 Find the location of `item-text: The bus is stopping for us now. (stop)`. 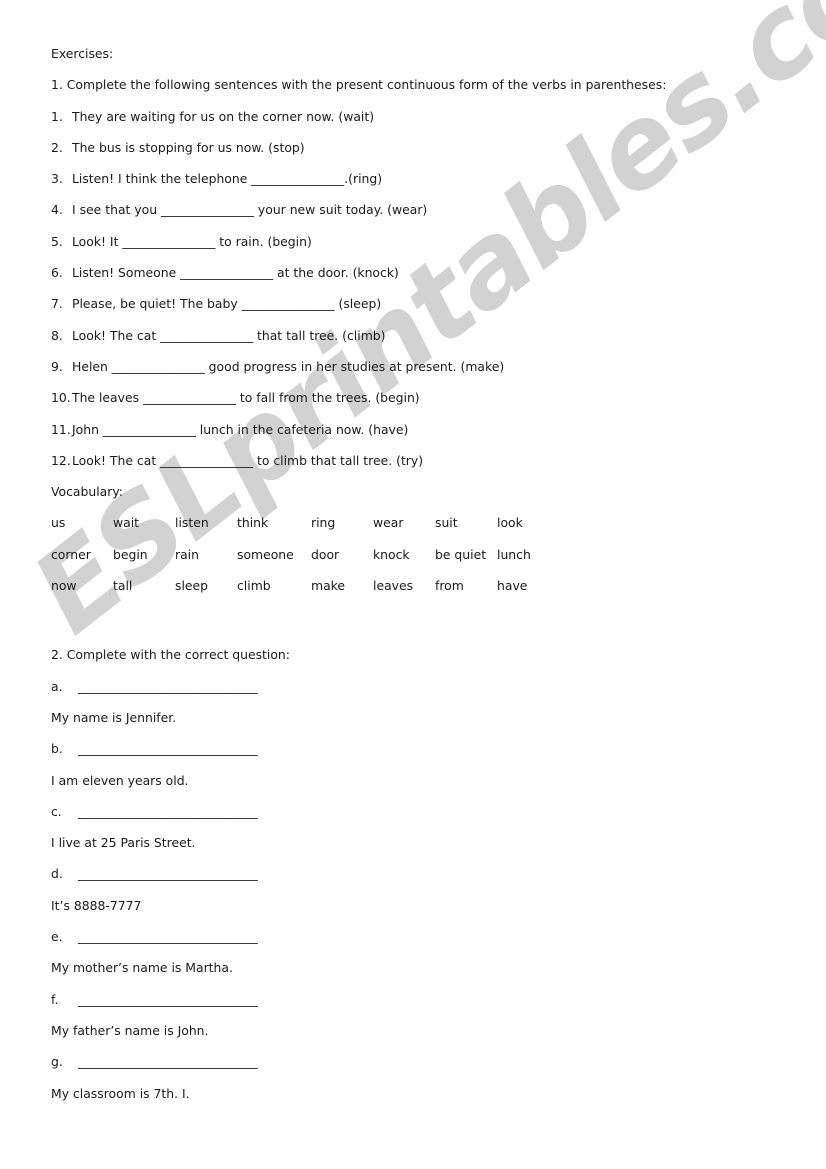

item-text: The bus is stopping for us now. (stop) is located at coordinates (188, 147).